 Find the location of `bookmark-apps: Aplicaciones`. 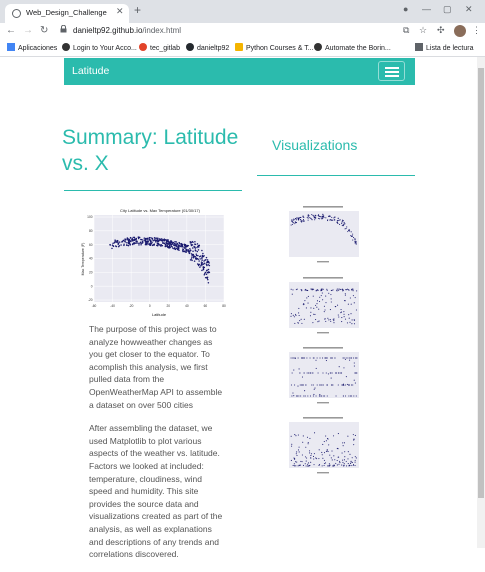

bookmark-apps: Aplicaciones is located at coordinates (32, 47).